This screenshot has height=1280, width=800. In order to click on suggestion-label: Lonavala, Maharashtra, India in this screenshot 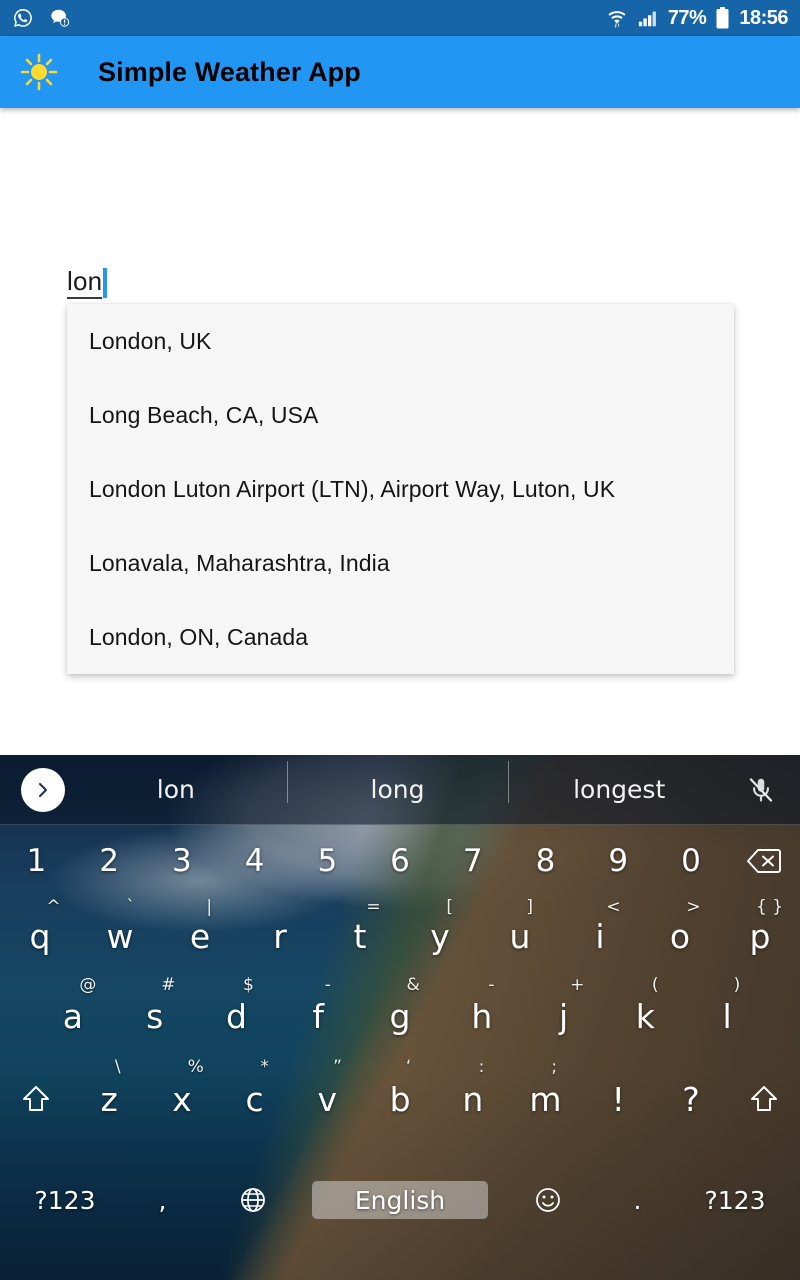, I will do `click(239, 562)`.